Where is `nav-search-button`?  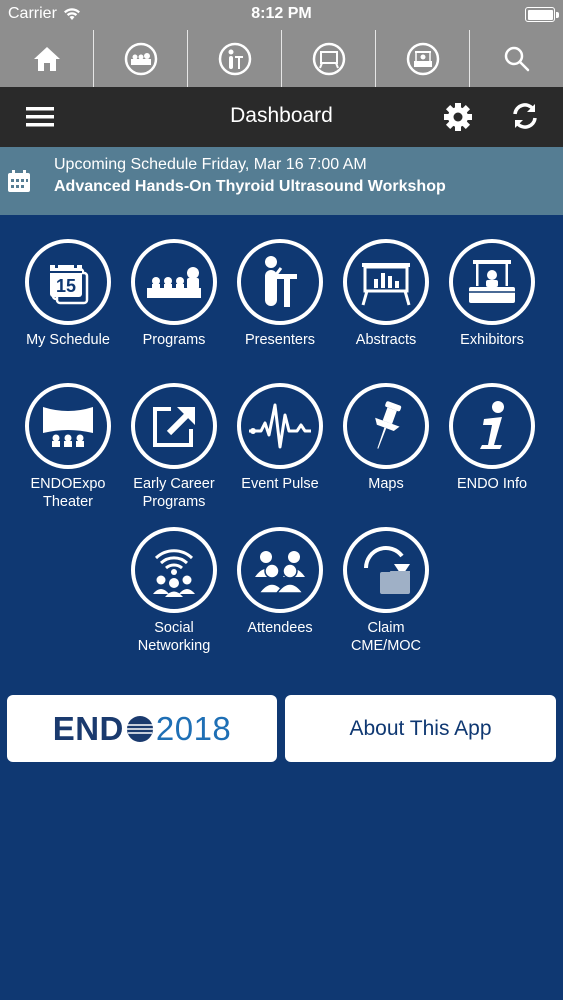 nav-search-button is located at coordinates (516, 58).